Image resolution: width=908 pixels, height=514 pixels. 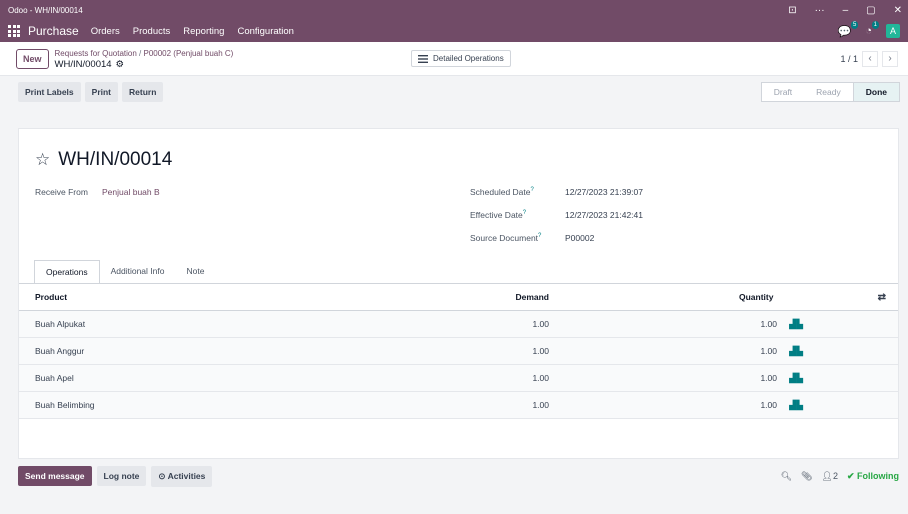 What do you see at coordinates (121, 476) in the screenshot?
I see `log-note-button: Log note` at bounding box center [121, 476].